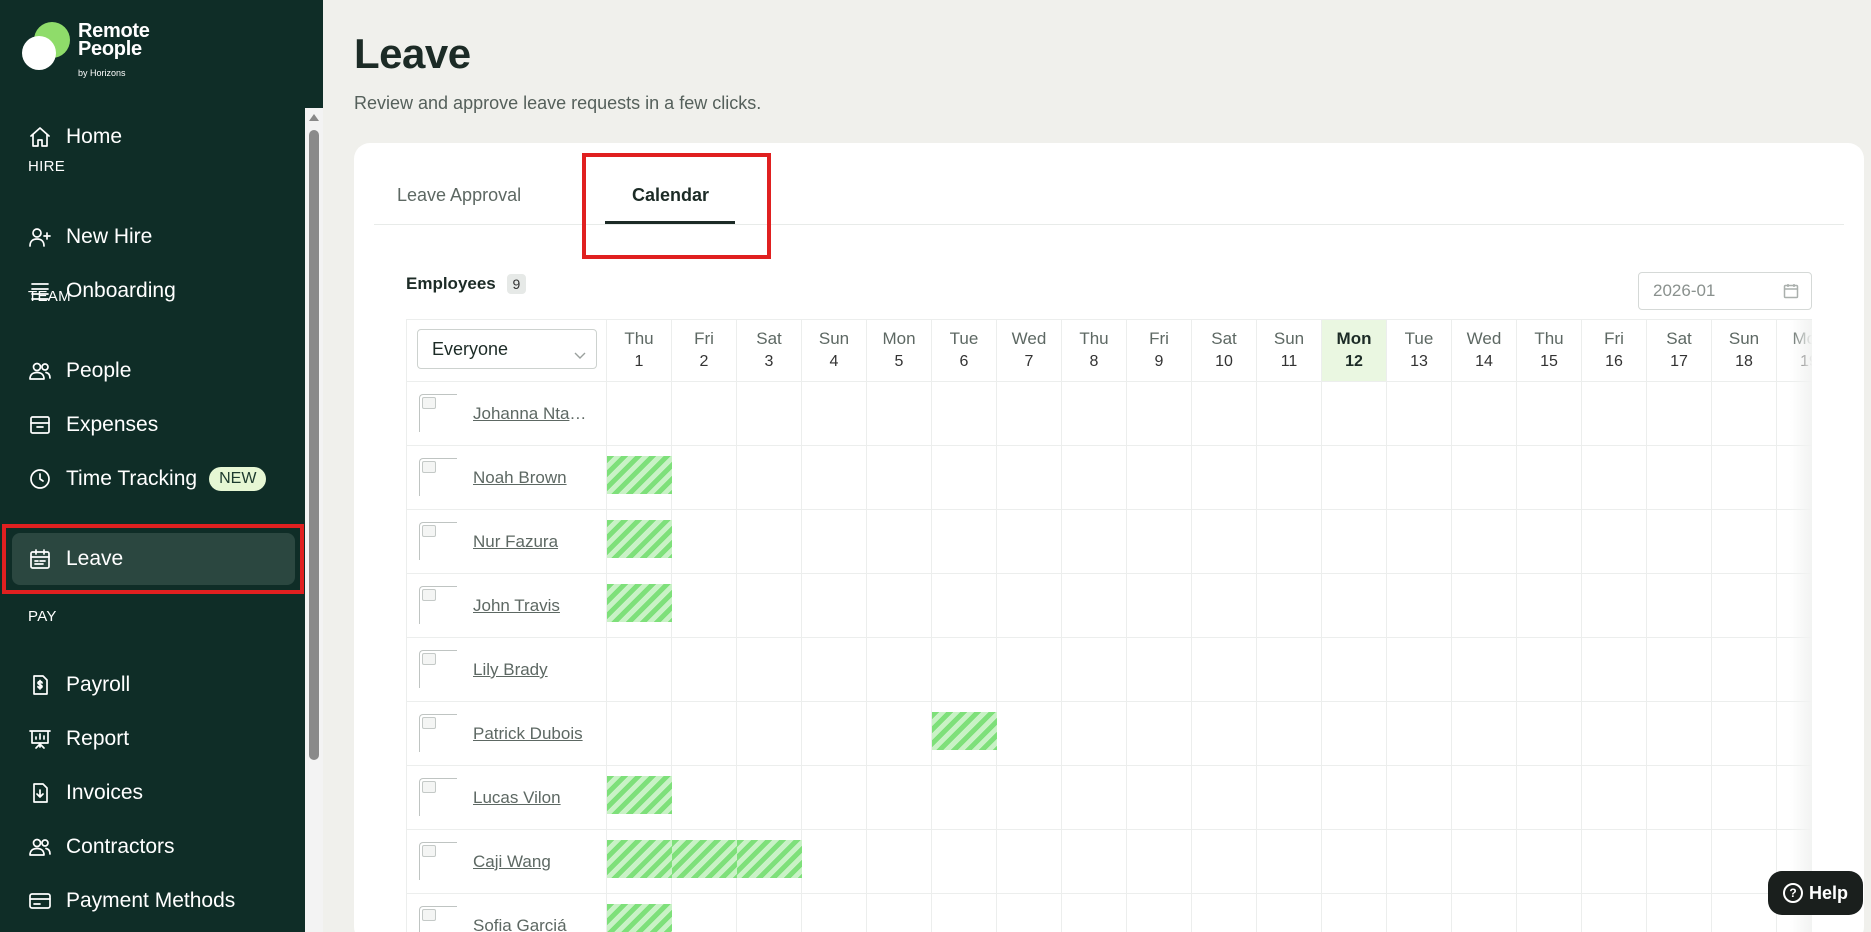 This screenshot has height=932, width=1871. Describe the element at coordinates (153, 479) in the screenshot. I see `sidebar-item-time-tracking: Time Tracking NEW` at that location.